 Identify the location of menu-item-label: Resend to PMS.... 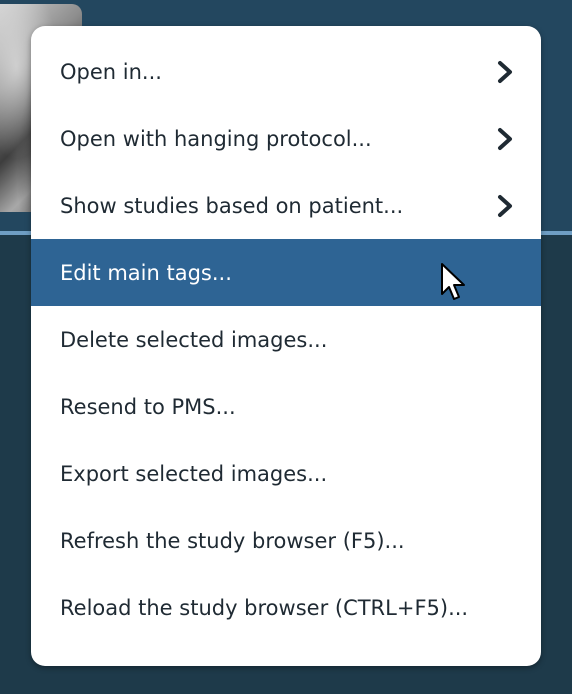
(148, 406).